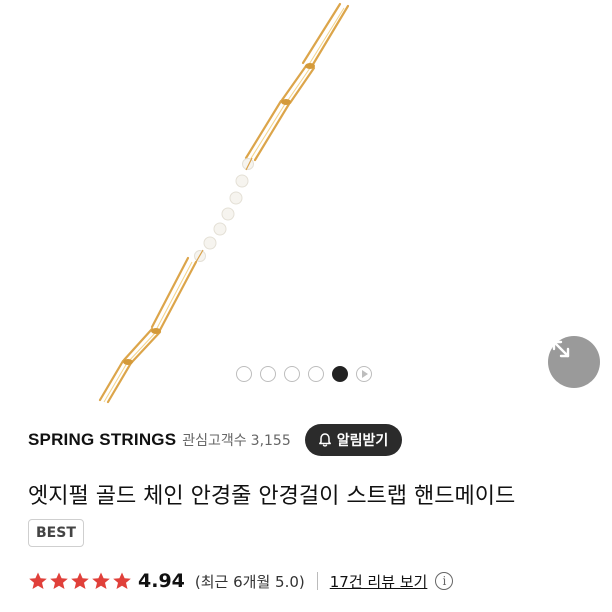 This screenshot has height=612, width=612. I want to click on expand-arrows-icon, so click(561, 349).